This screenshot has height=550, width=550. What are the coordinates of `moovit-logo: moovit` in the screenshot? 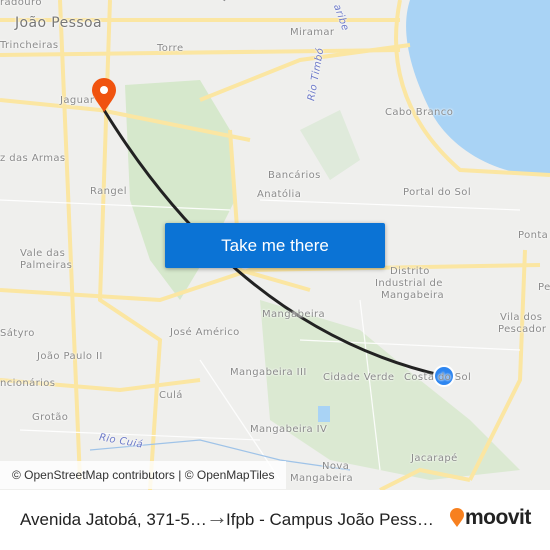 It's located at (490, 518).